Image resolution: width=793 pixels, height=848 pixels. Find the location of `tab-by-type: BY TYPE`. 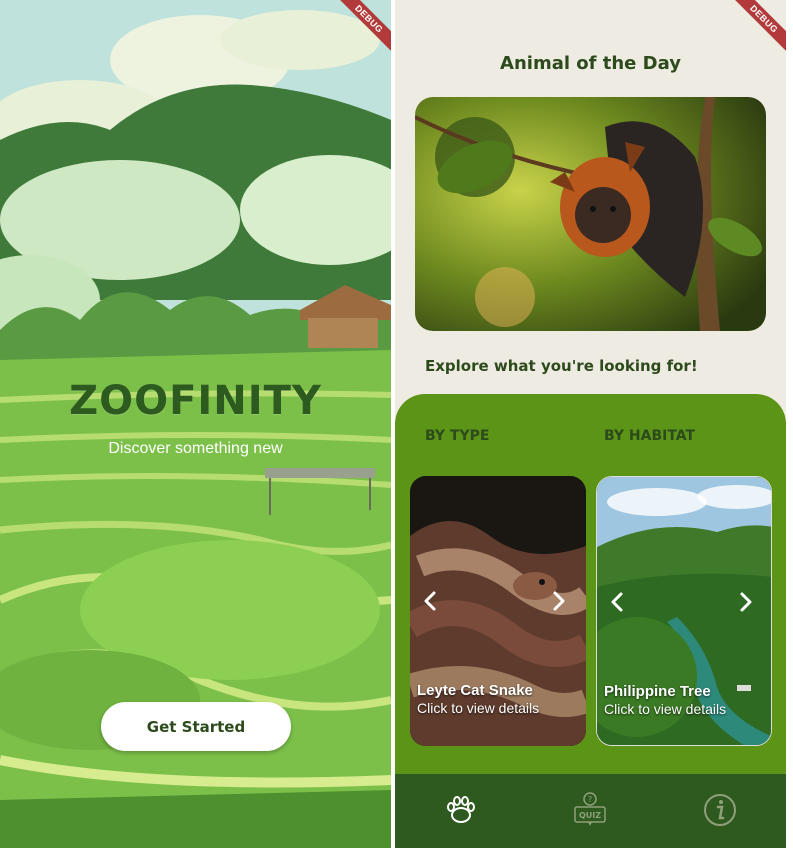

tab-by-type: BY TYPE is located at coordinates (457, 436).